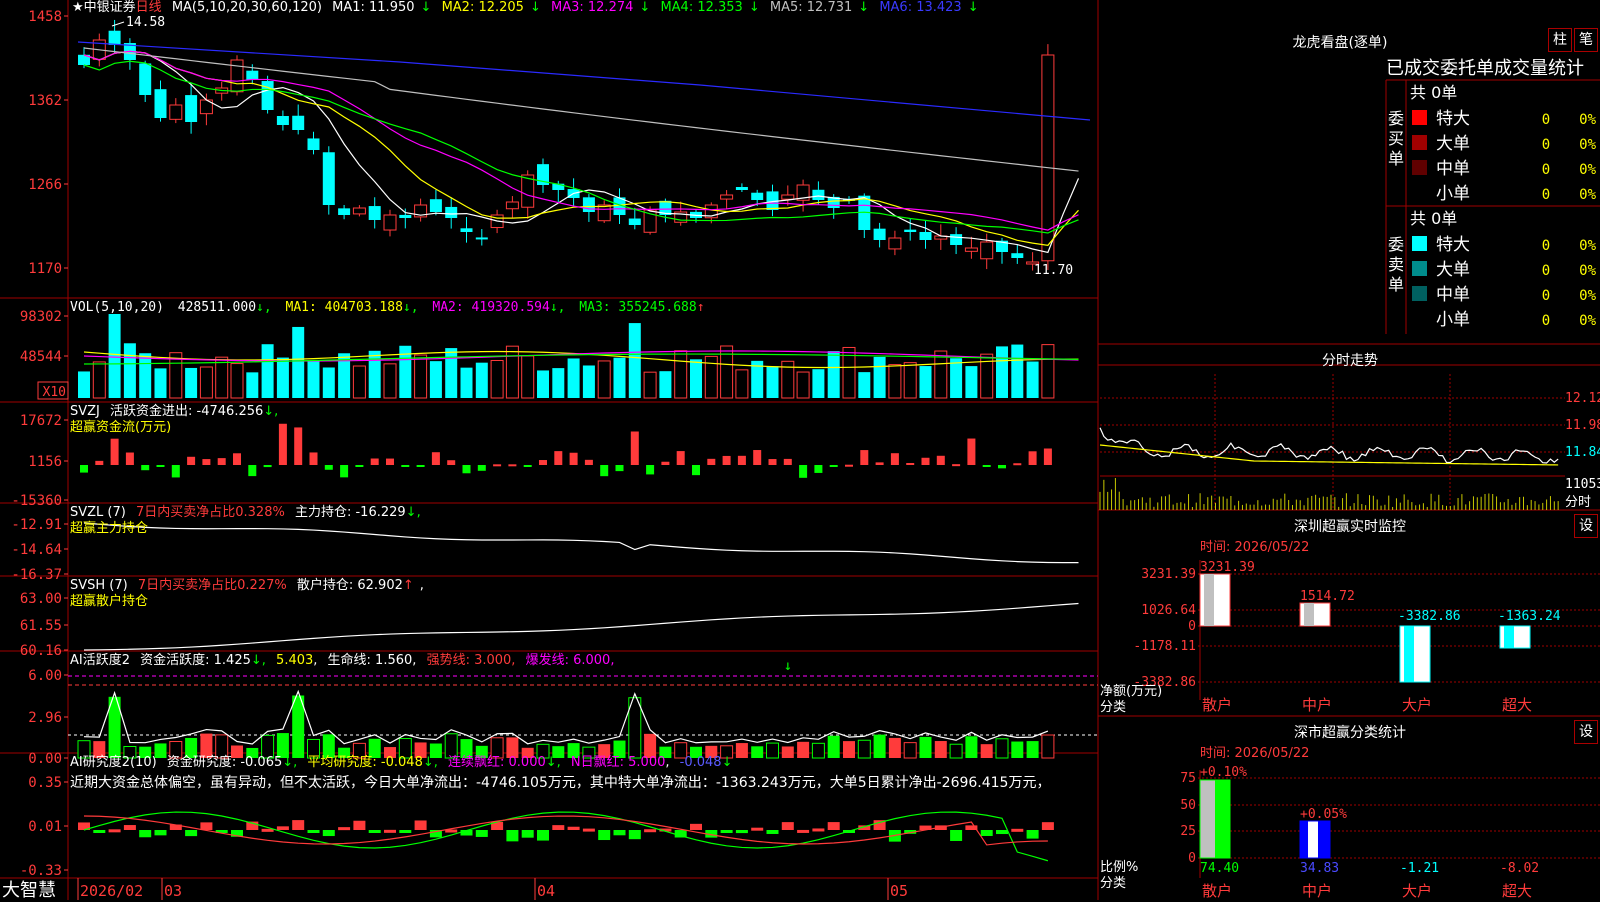 This screenshot has width=1600, height=902. What do you see at coordinates (601, 7) in the screenshot?
I see `ma3-value: MA3: 12.274 ↓` at bounding box center [601, 7].